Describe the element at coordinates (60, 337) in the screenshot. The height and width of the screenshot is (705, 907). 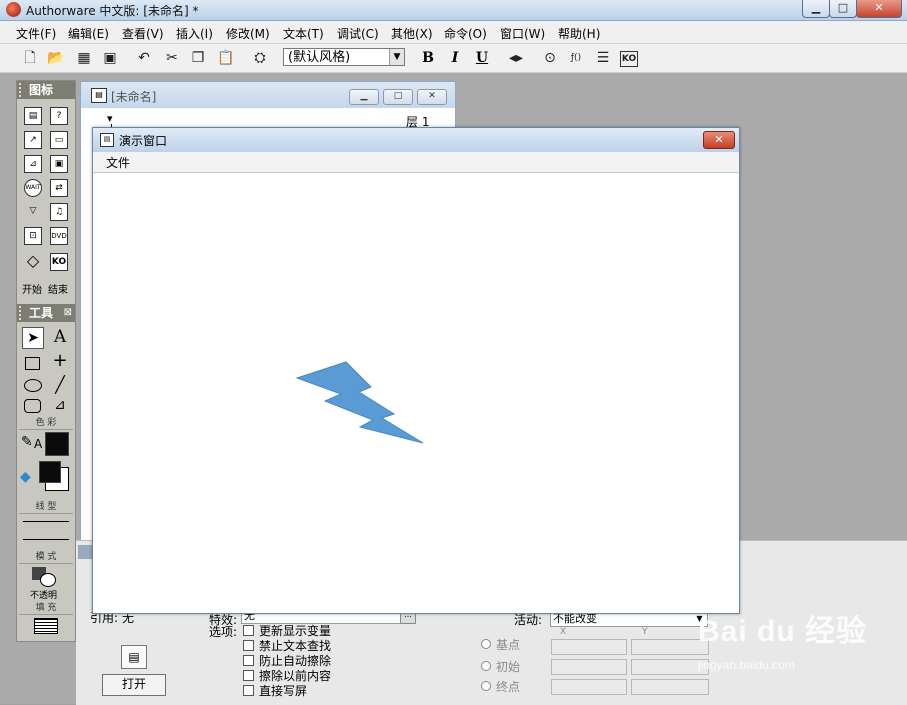
I see `text-tool-icon: A` at that location.